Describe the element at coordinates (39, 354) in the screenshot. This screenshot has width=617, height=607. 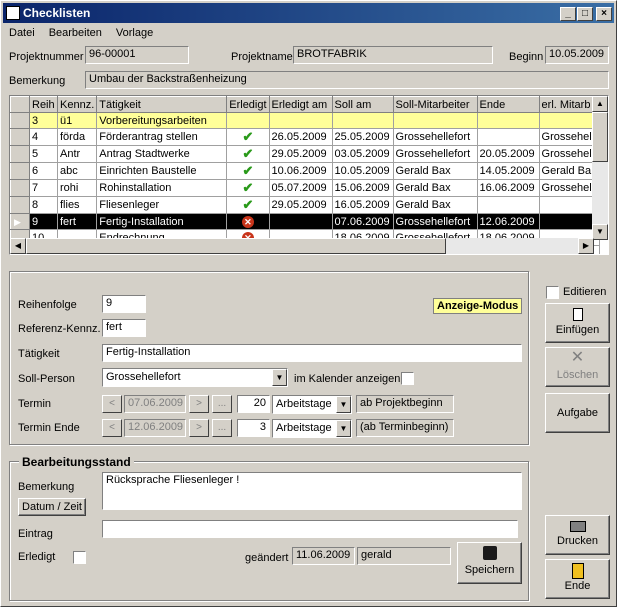
I see `taetigkeit-label: Tätigkeit` at that location.